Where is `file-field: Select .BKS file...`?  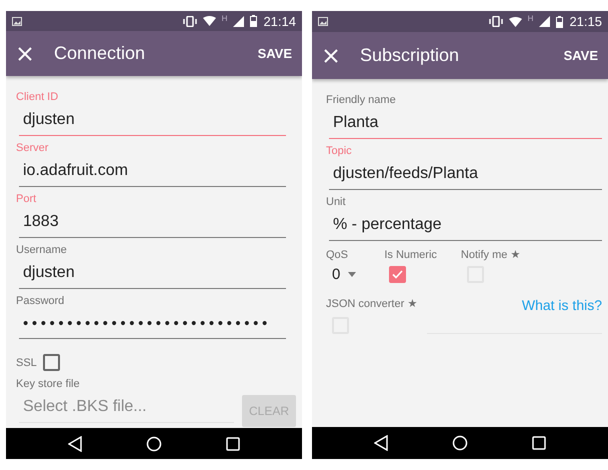
file-field: Select .BKS file... is located at coordinates (126, 407).